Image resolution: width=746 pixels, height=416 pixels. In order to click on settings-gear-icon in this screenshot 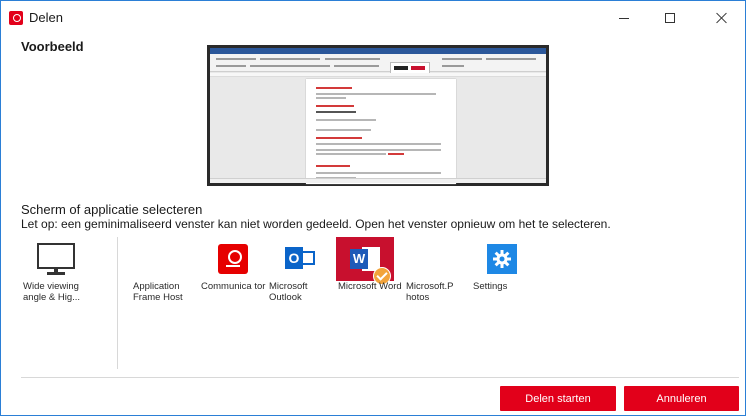, I will do `click(502, 259)`.